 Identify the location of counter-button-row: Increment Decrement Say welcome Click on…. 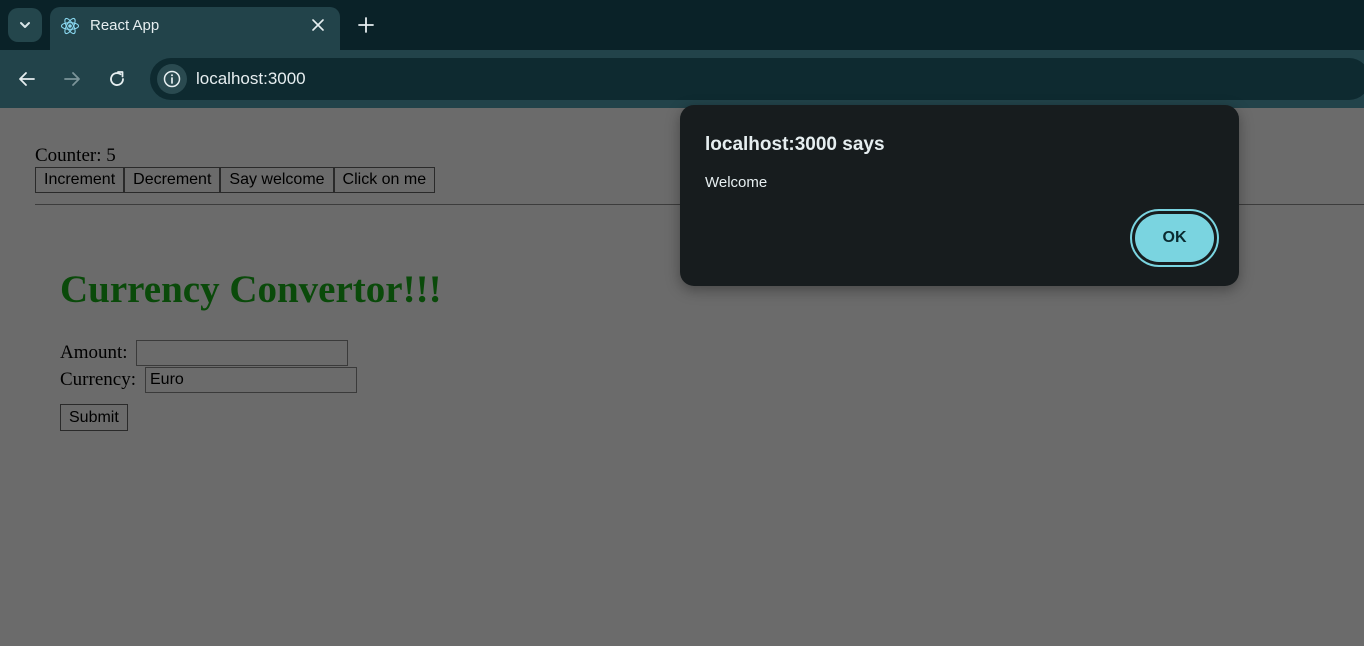
(235, 180).